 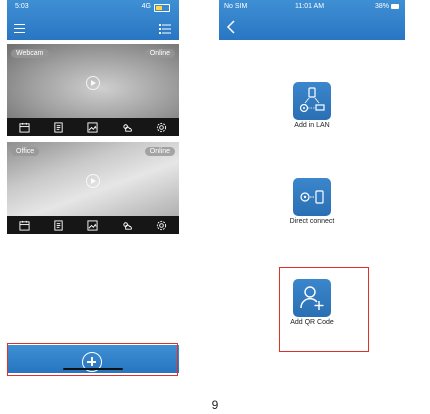 I want to click on top-header: 5:03 4G, so click(x=93, y=20).